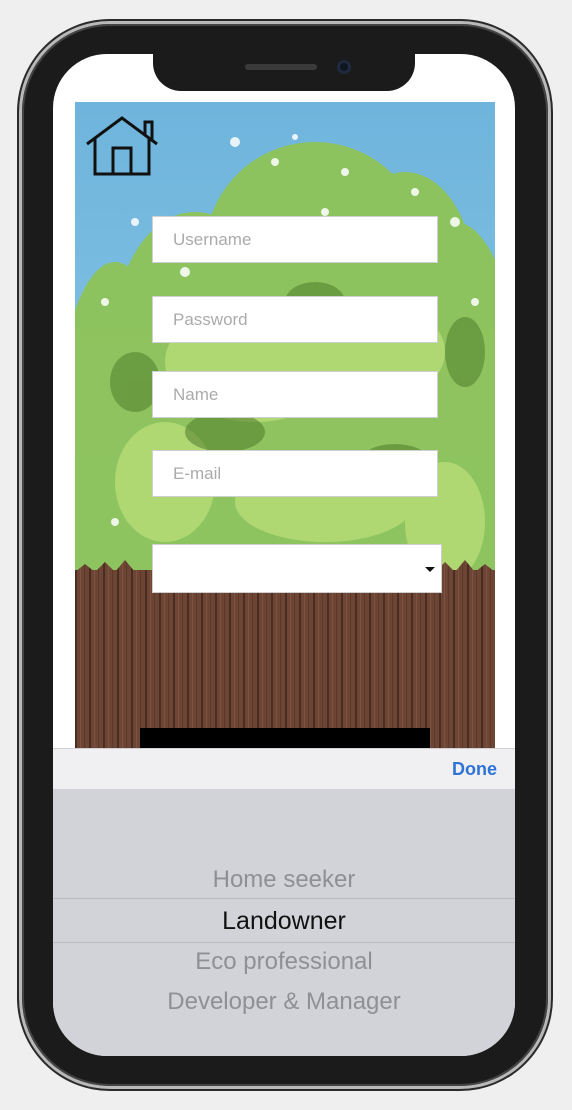  What do you see at coordinates (295, 239) in the screenshot?
I see `username-field: Username` at bounding box center [295, 239].